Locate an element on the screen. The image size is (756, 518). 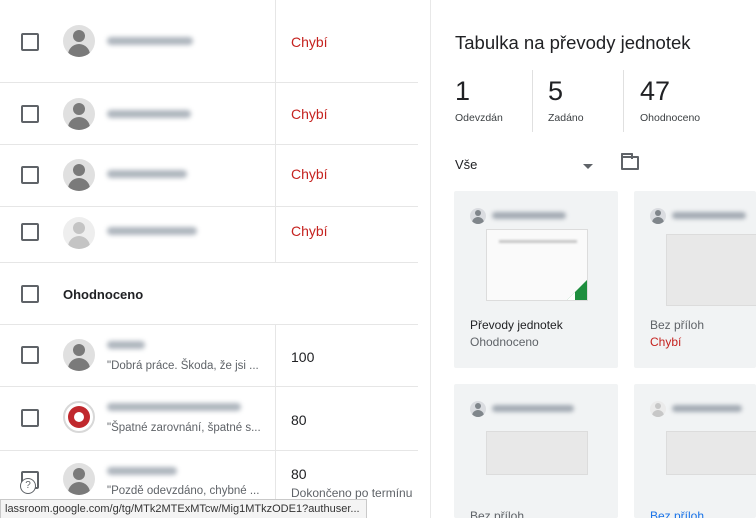
grade-value: 100 is located at coordinates (302, 357).